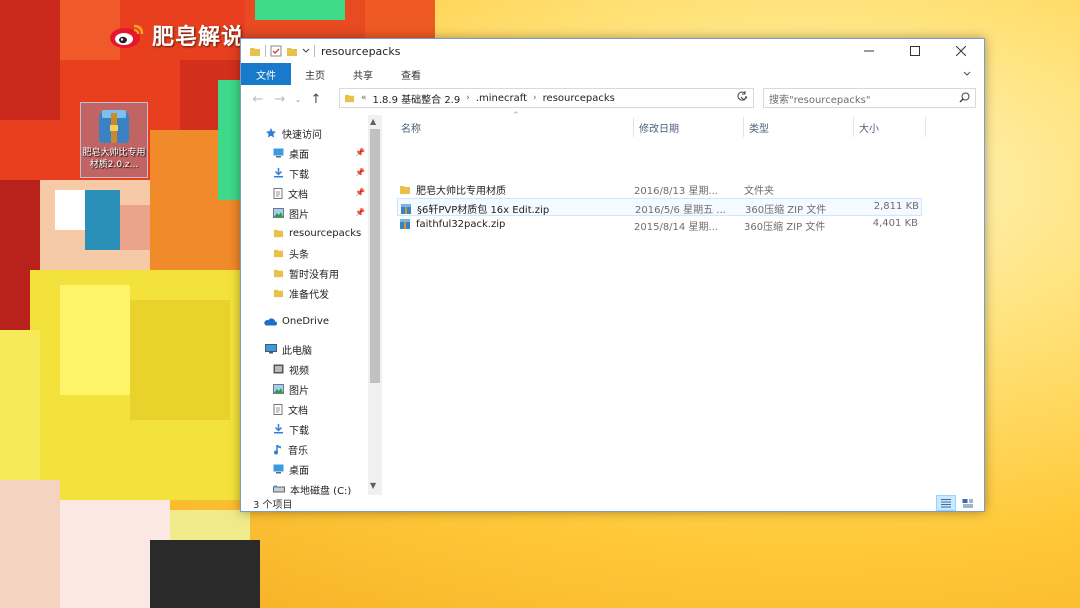 Image resolution: width=1080 pixels, height=608 pixels. What do you see at coordinates (373, 485) in the screenshot?
I see `scroll-down-icon: ▼` at bounding box center [373, 485].